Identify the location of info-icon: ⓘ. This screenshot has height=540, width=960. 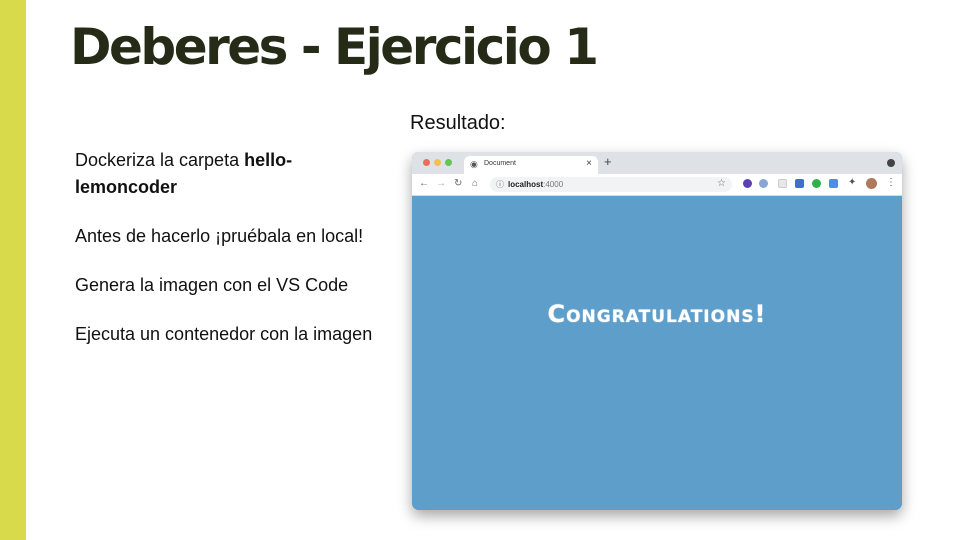
(500, 184).